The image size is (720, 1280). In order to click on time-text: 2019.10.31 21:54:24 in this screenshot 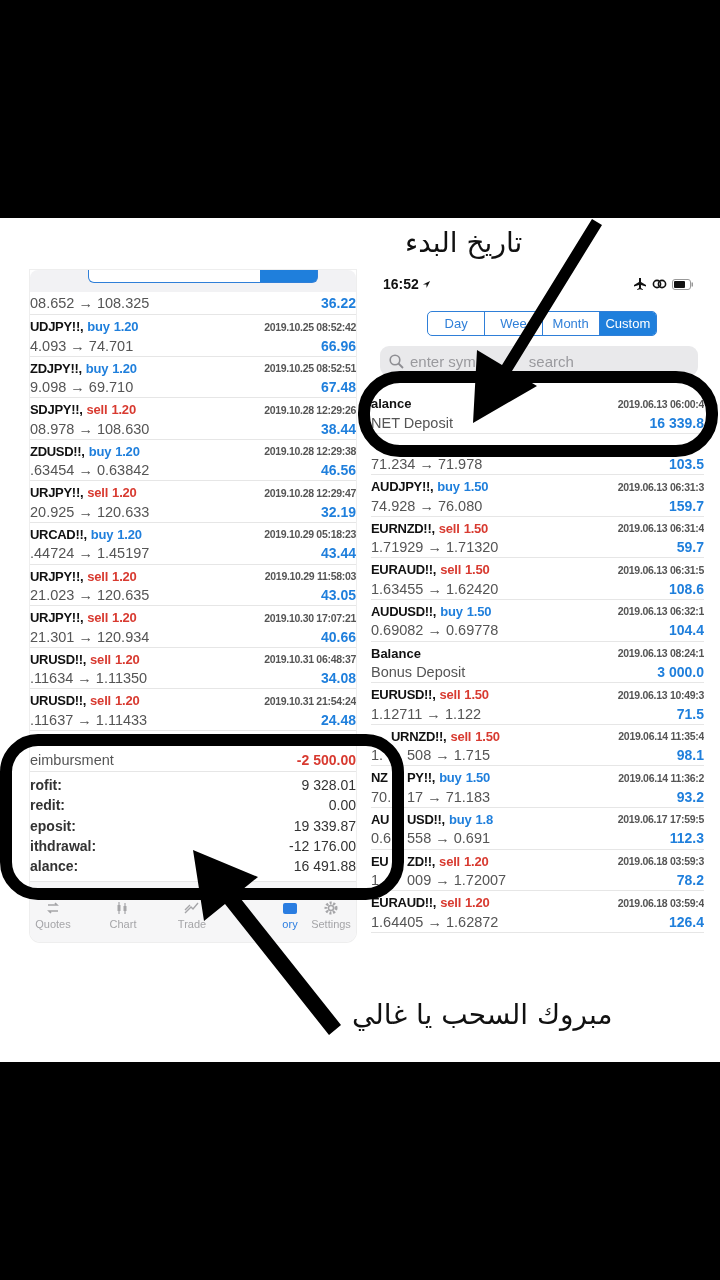, I will do `click(310, 700)`.